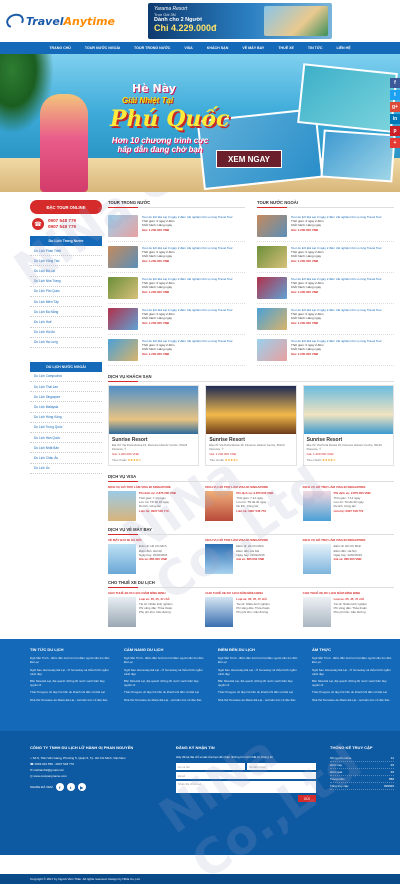  Describe the element at coordinates (66, 448) in the screenshot. I see `sidebar-link: Du Lịch Nhật Bản` at that location.